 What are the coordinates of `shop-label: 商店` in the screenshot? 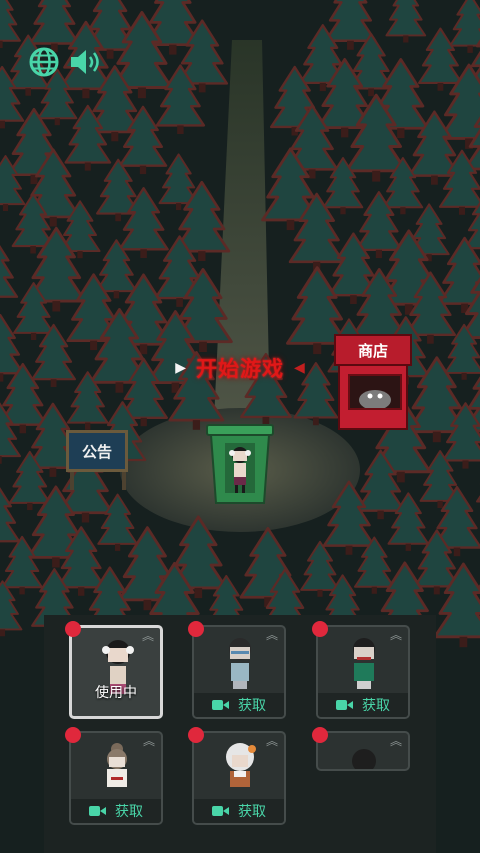 It's located at (373, 350).